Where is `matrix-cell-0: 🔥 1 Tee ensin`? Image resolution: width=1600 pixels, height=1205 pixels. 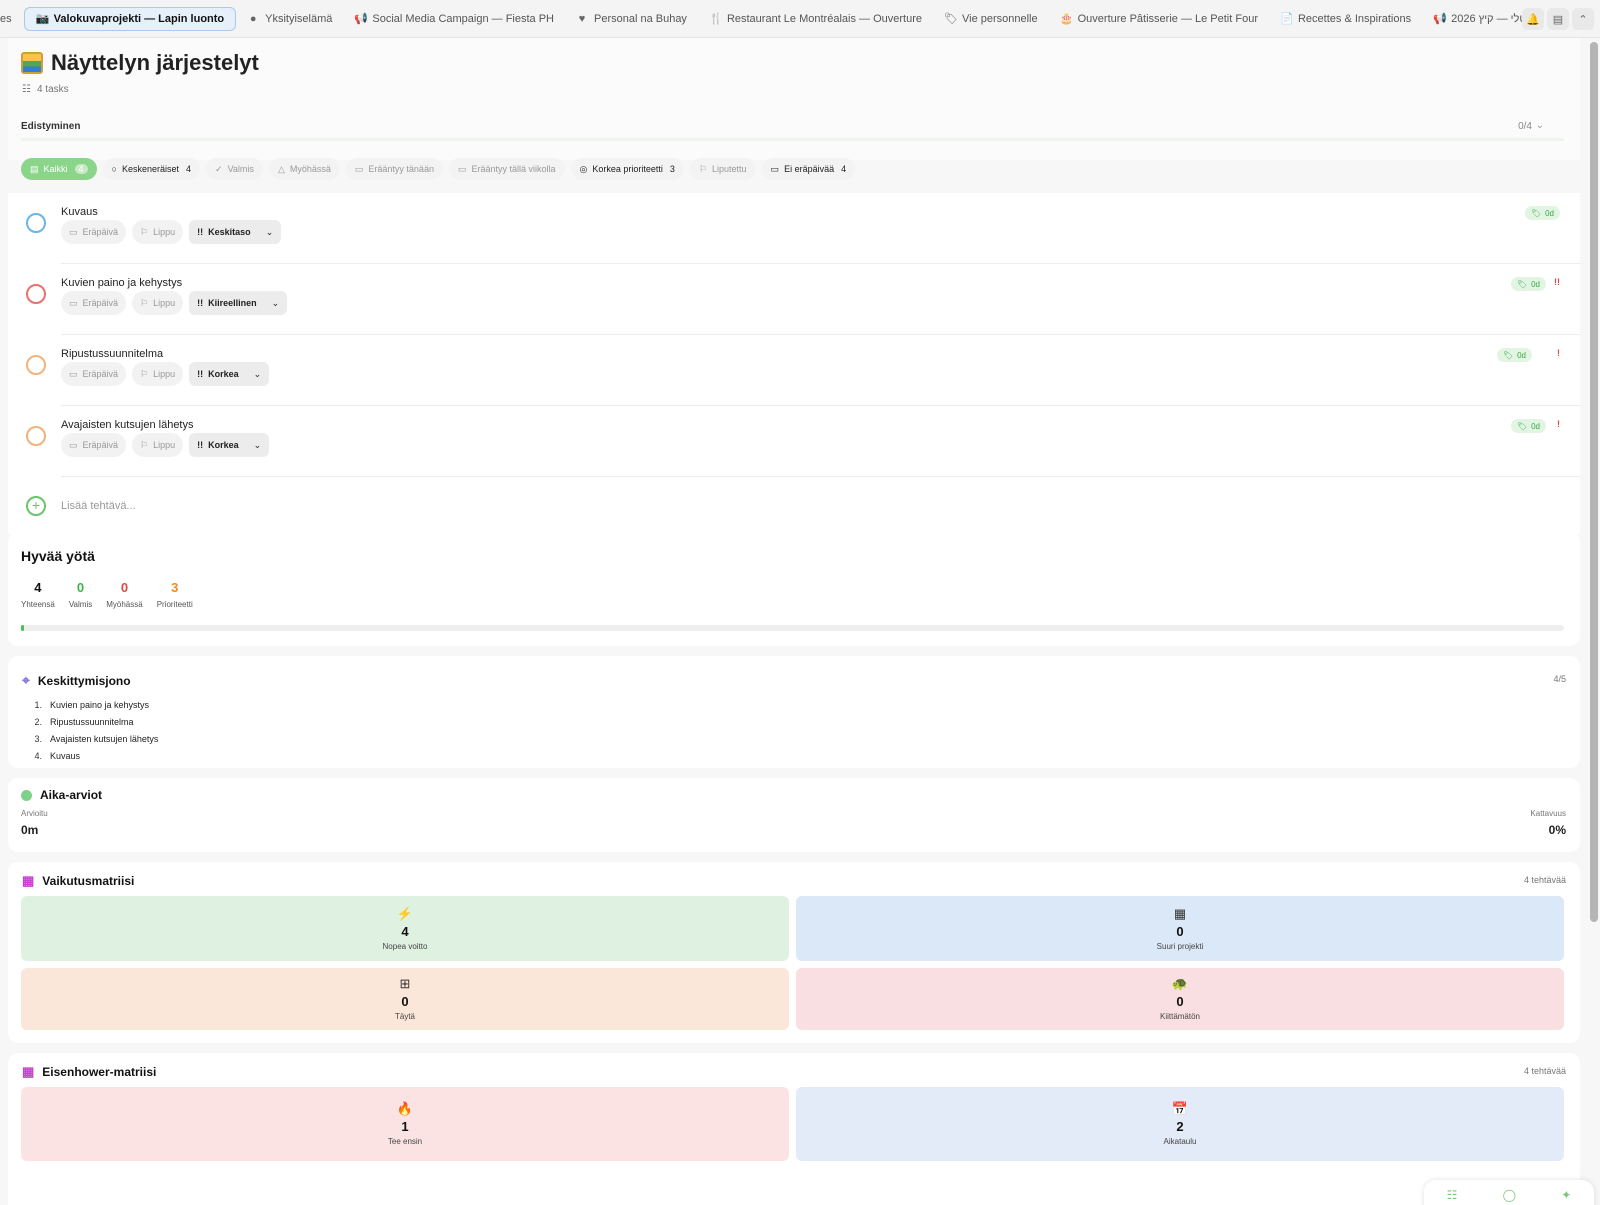
matrix-cell-0: 🔥 1 Tee ensin is located at coordinates (405, 1124).